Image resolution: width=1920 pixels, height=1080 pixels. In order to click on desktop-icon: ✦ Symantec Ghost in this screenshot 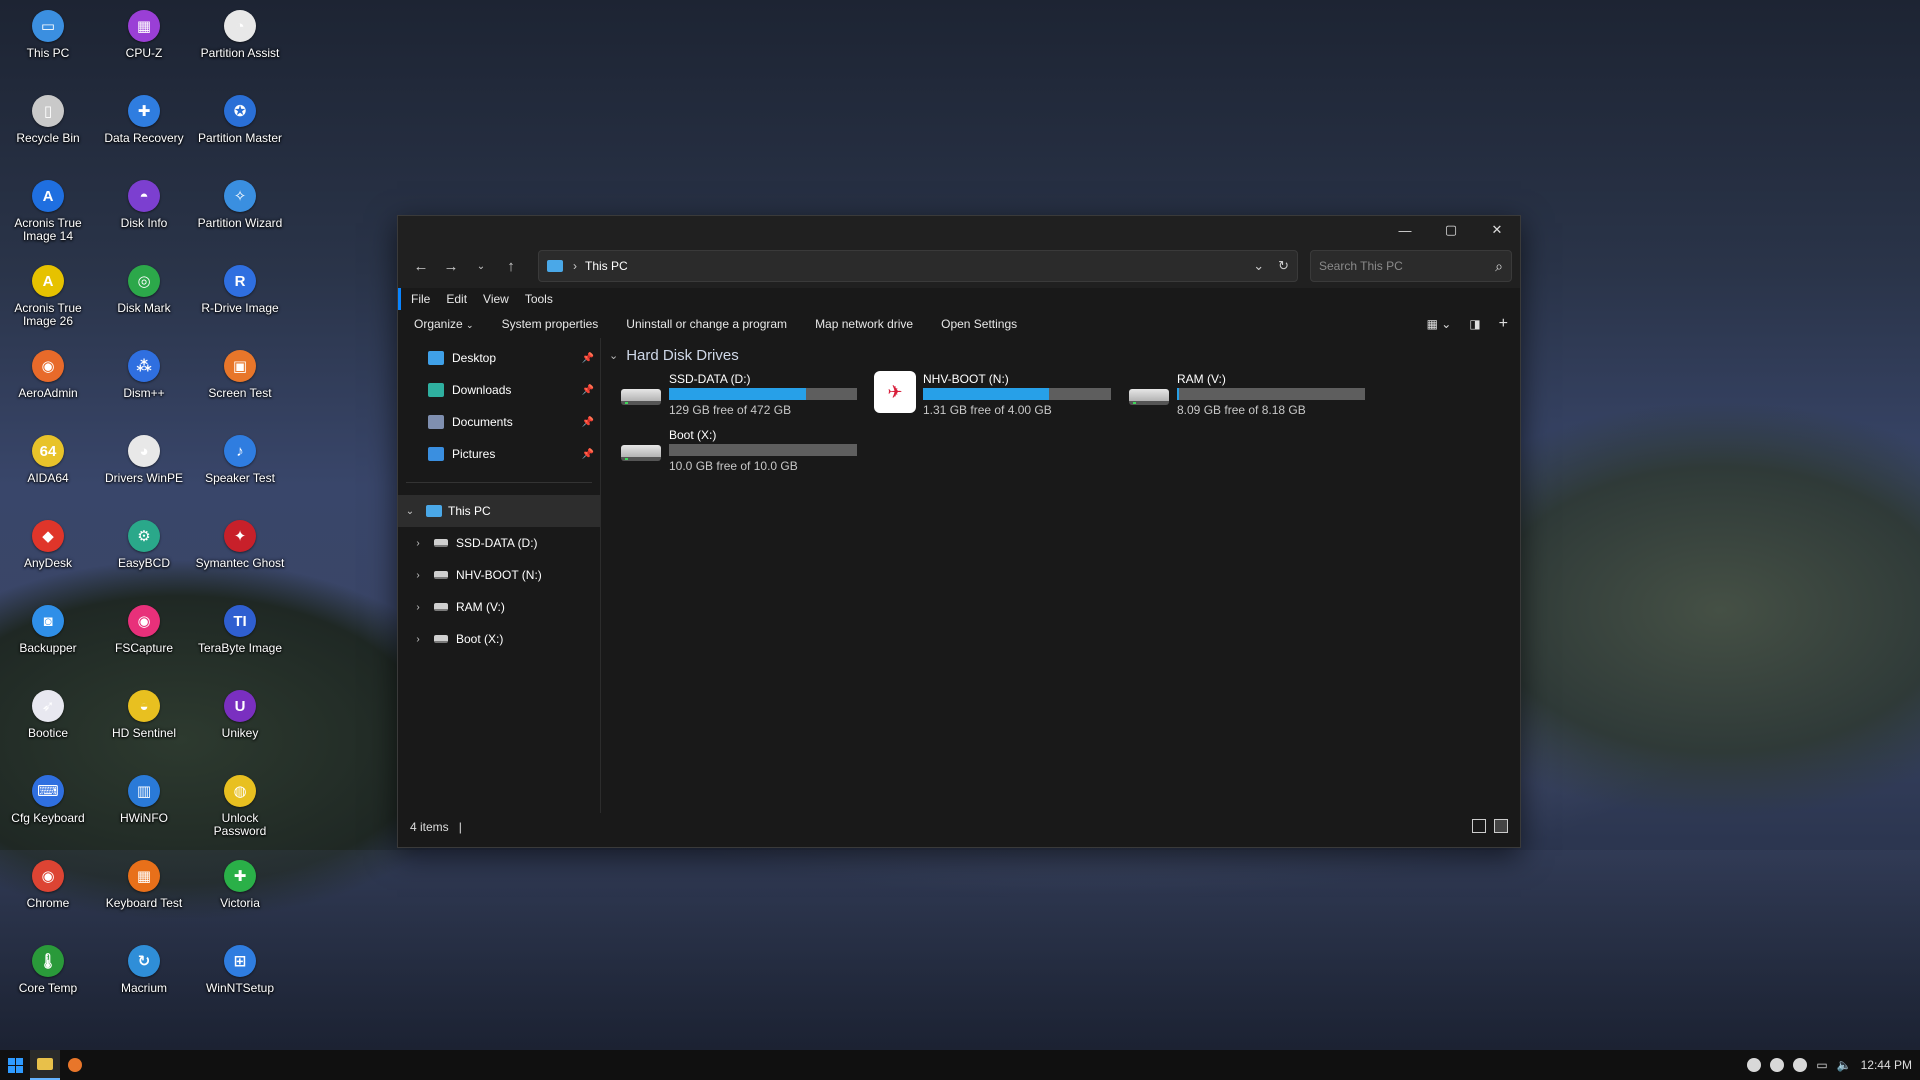, I will do `click(240, 556)`.